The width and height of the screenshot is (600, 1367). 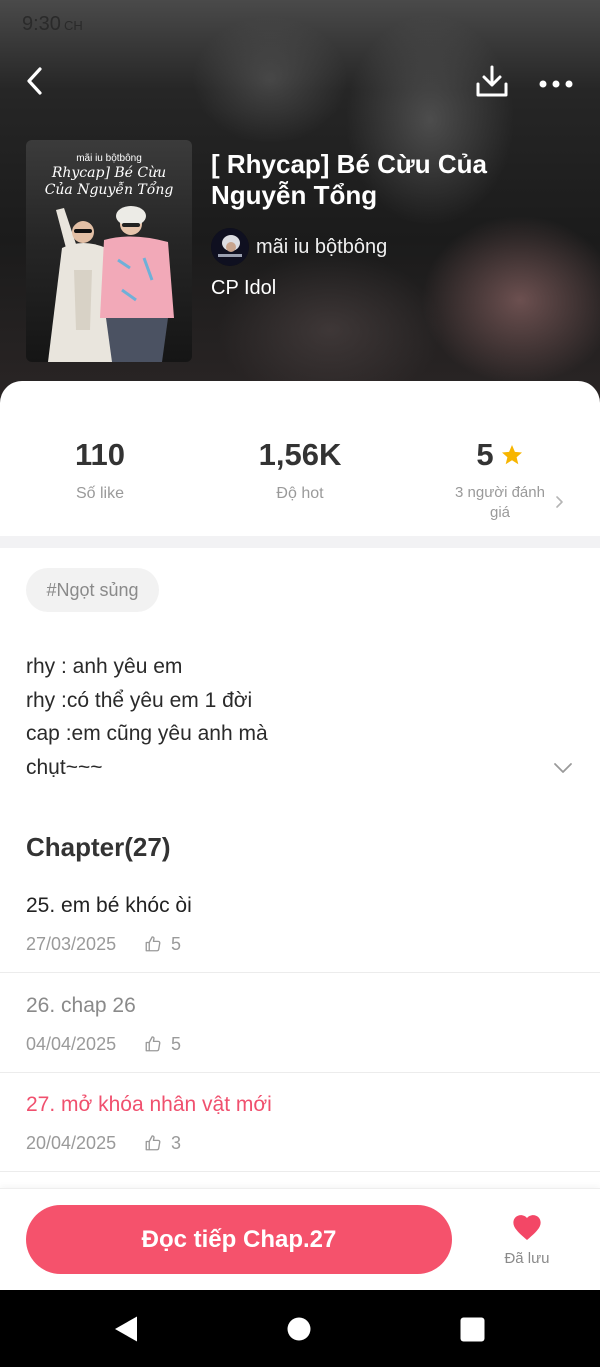 What do you see at coordinates (559, 502) in the screenshot?
I see `chevron-right-icon` at bounding box center [559, 502].